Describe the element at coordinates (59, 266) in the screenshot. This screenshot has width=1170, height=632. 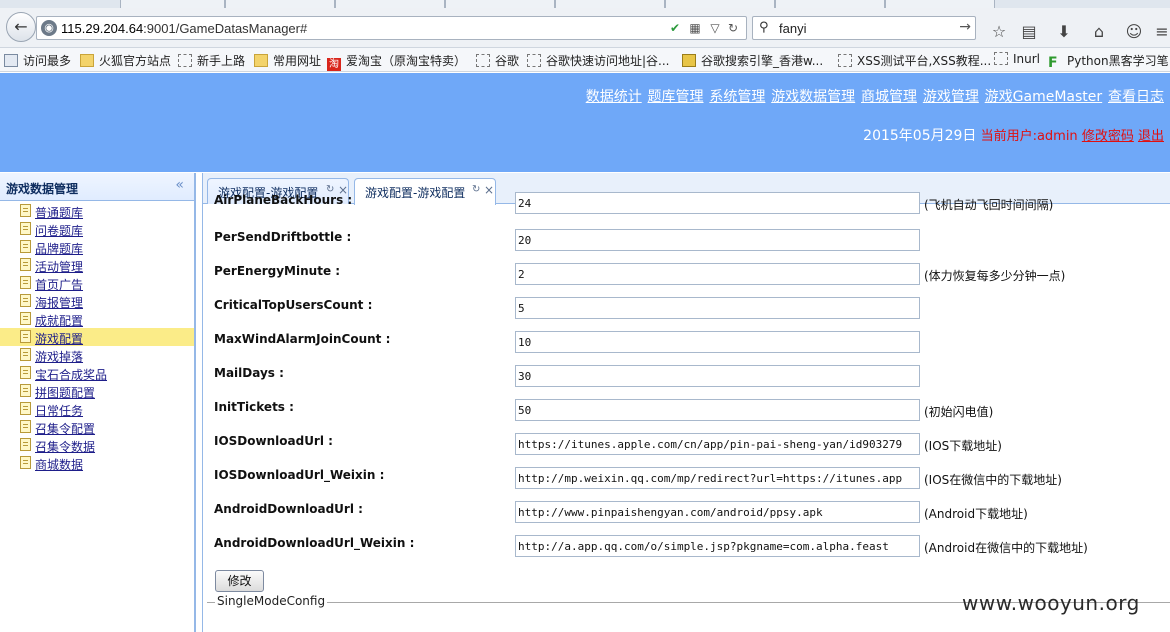
I see `sidebar-item-label: 活动管理` at that location.